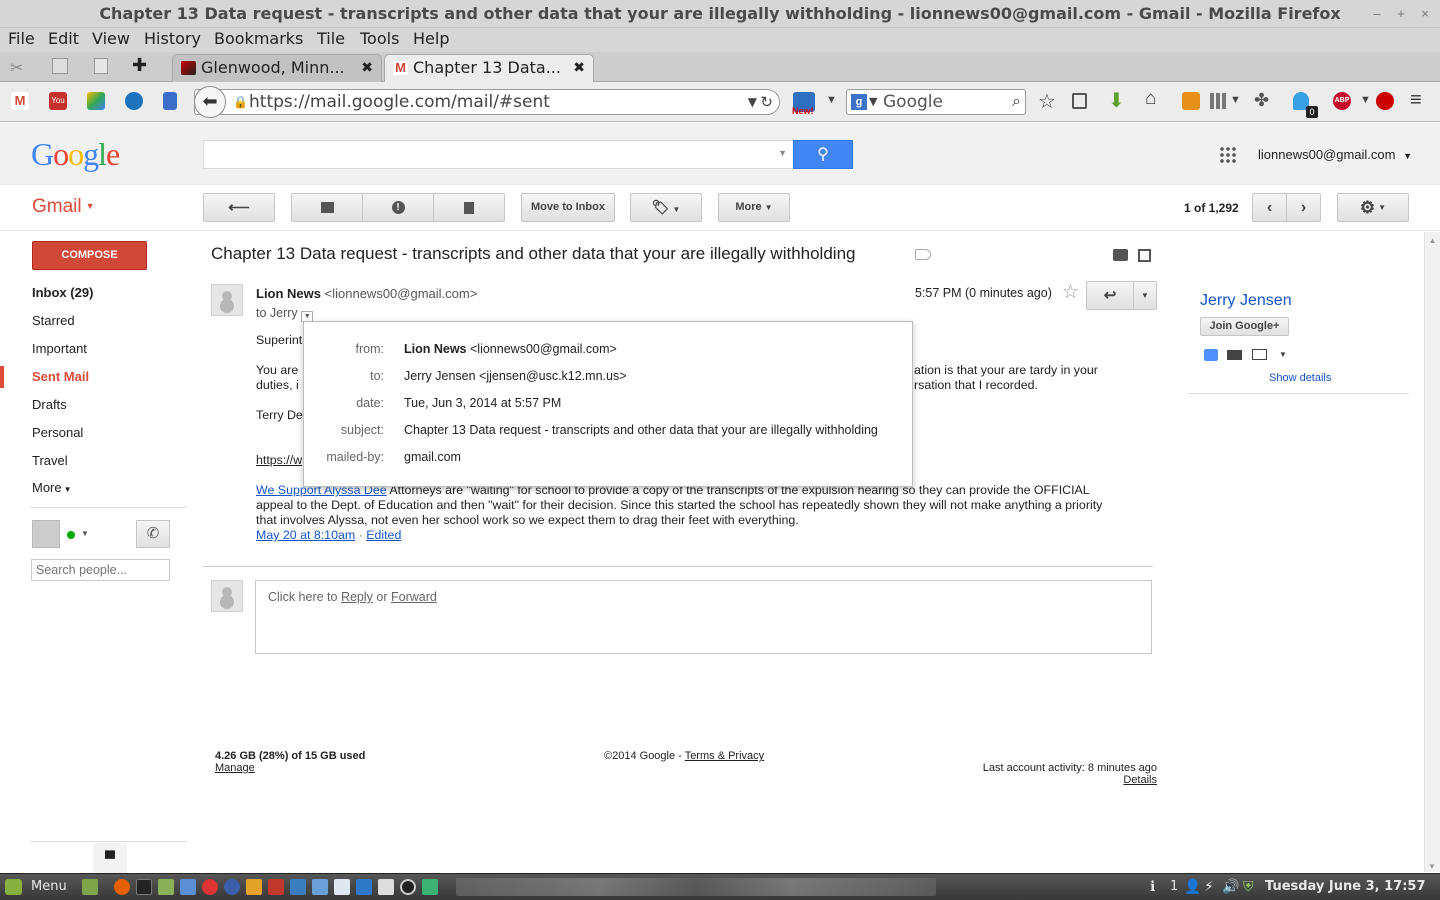 The width and height of the screenshot is (1440, 900). I want to click on nav-sent-mail: Sent Mail, so click(60, 377).